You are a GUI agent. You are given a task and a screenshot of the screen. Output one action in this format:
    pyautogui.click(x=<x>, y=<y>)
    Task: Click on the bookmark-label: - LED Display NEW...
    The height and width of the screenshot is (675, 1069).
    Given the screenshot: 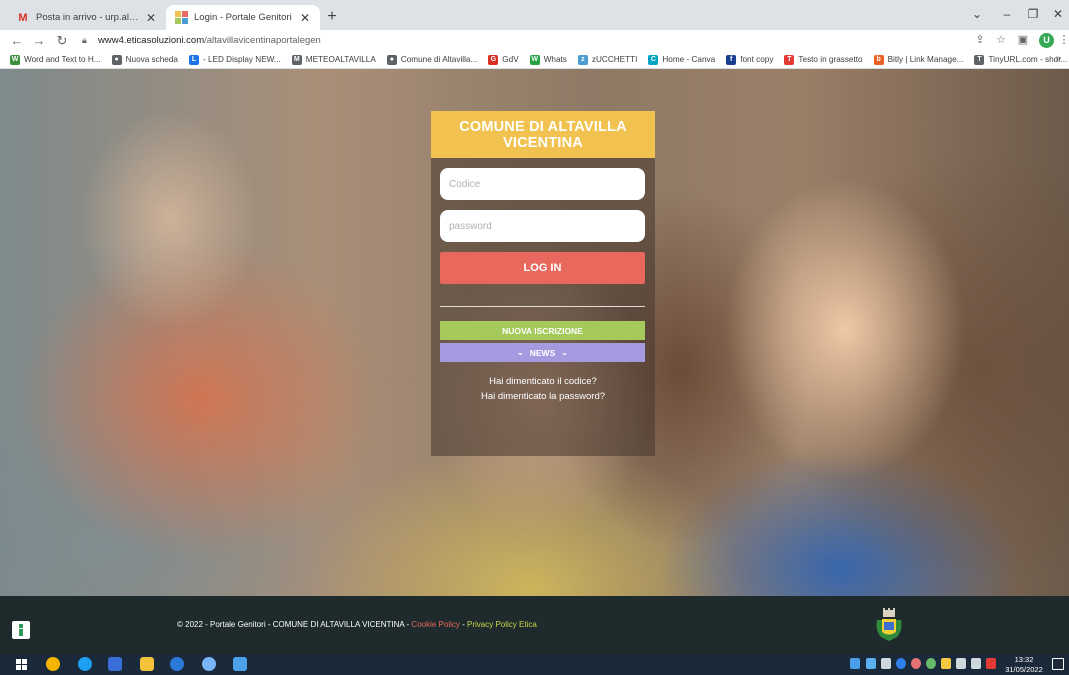 What is the action you would take?
    pyautogui.click(x=241, y=59)
    